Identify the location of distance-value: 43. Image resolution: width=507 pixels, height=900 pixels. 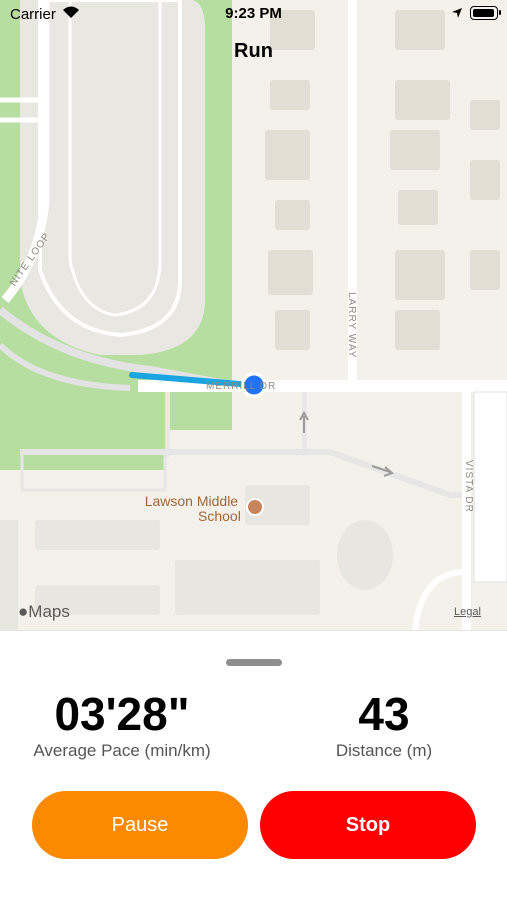
(384, 714).